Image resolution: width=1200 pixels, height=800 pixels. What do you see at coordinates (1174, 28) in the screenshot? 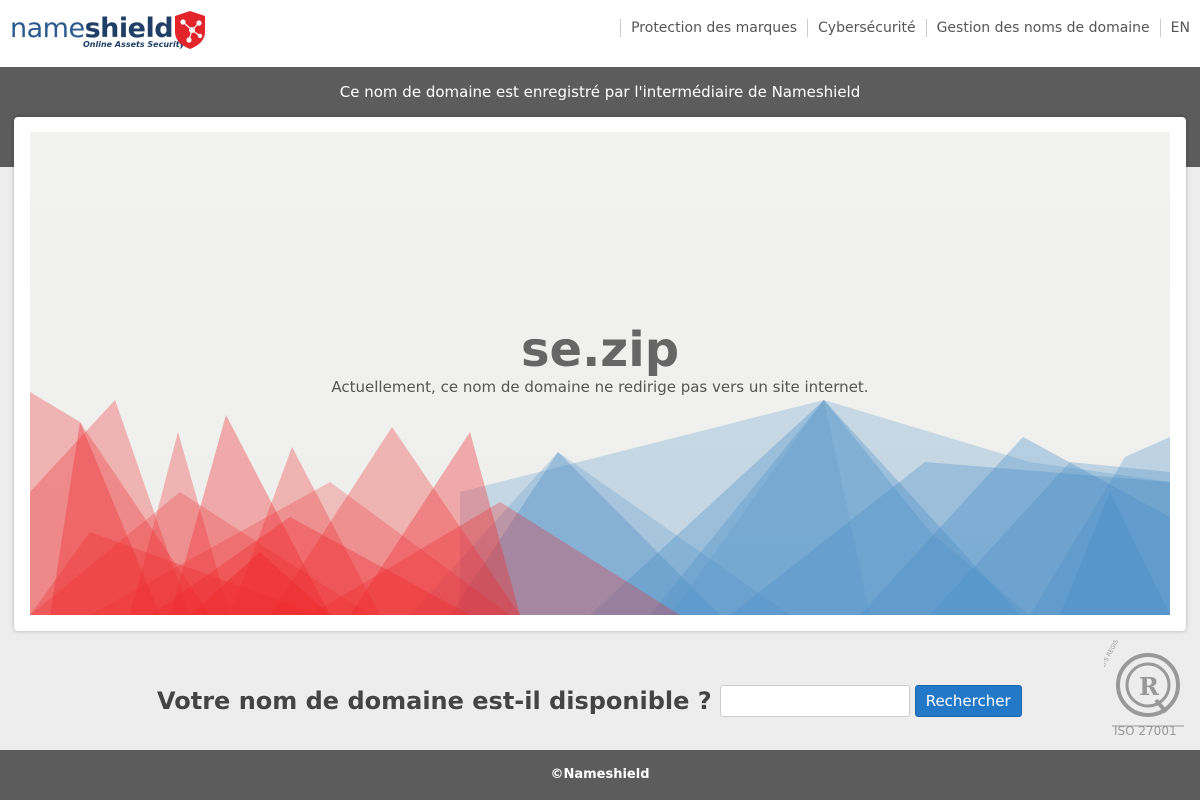
I see `language-switch-en: EN` at bounding box center [1174, 28].